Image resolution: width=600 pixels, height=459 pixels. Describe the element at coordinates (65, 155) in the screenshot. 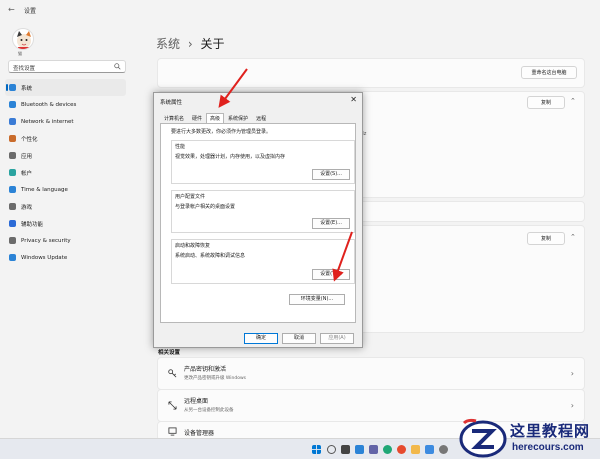

I see `sidebar-item: 应用` at that location.